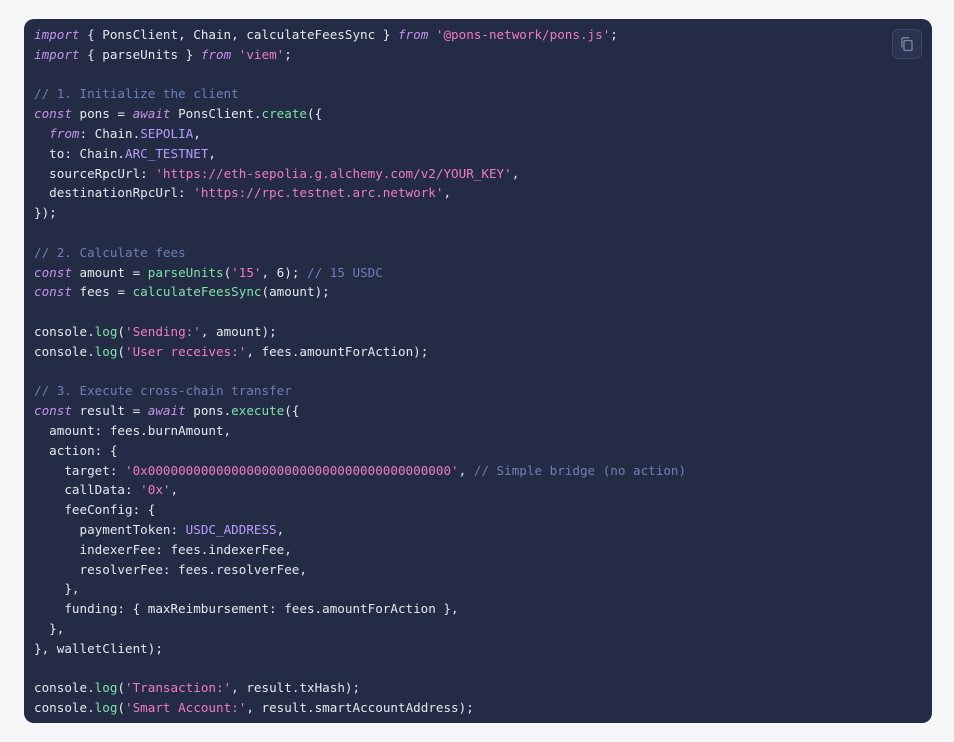 This screenshot has width=954, height=742. I want to click on code-line: const fees = calculateFeesSync(amount);, so click(360, 292).